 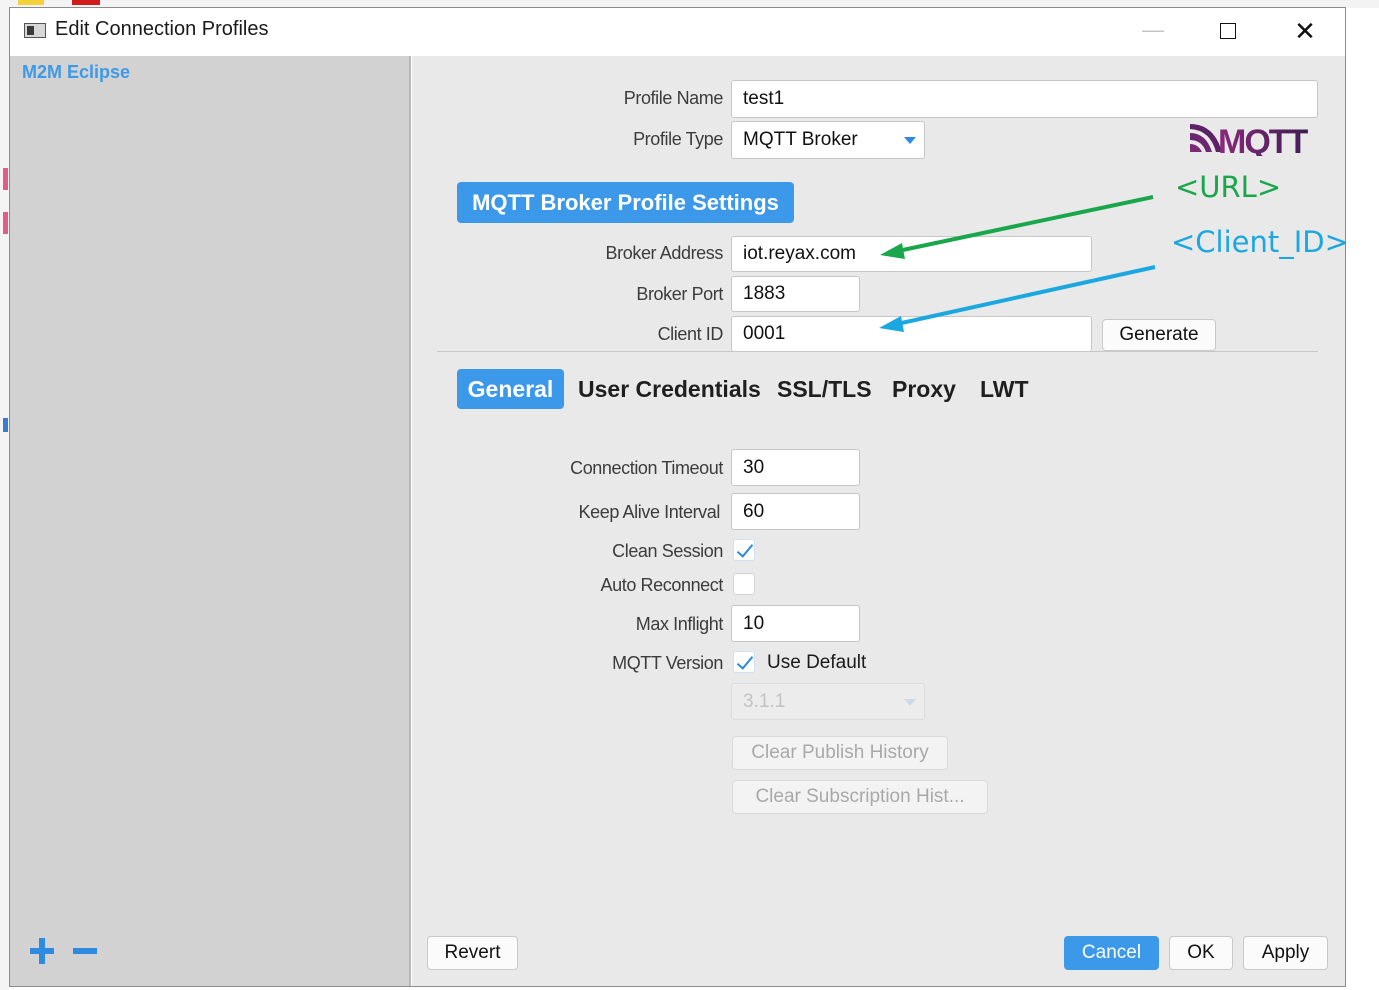 I want to click on client-id-annotation: <Client_ID>, so click(x=1260, y=242).